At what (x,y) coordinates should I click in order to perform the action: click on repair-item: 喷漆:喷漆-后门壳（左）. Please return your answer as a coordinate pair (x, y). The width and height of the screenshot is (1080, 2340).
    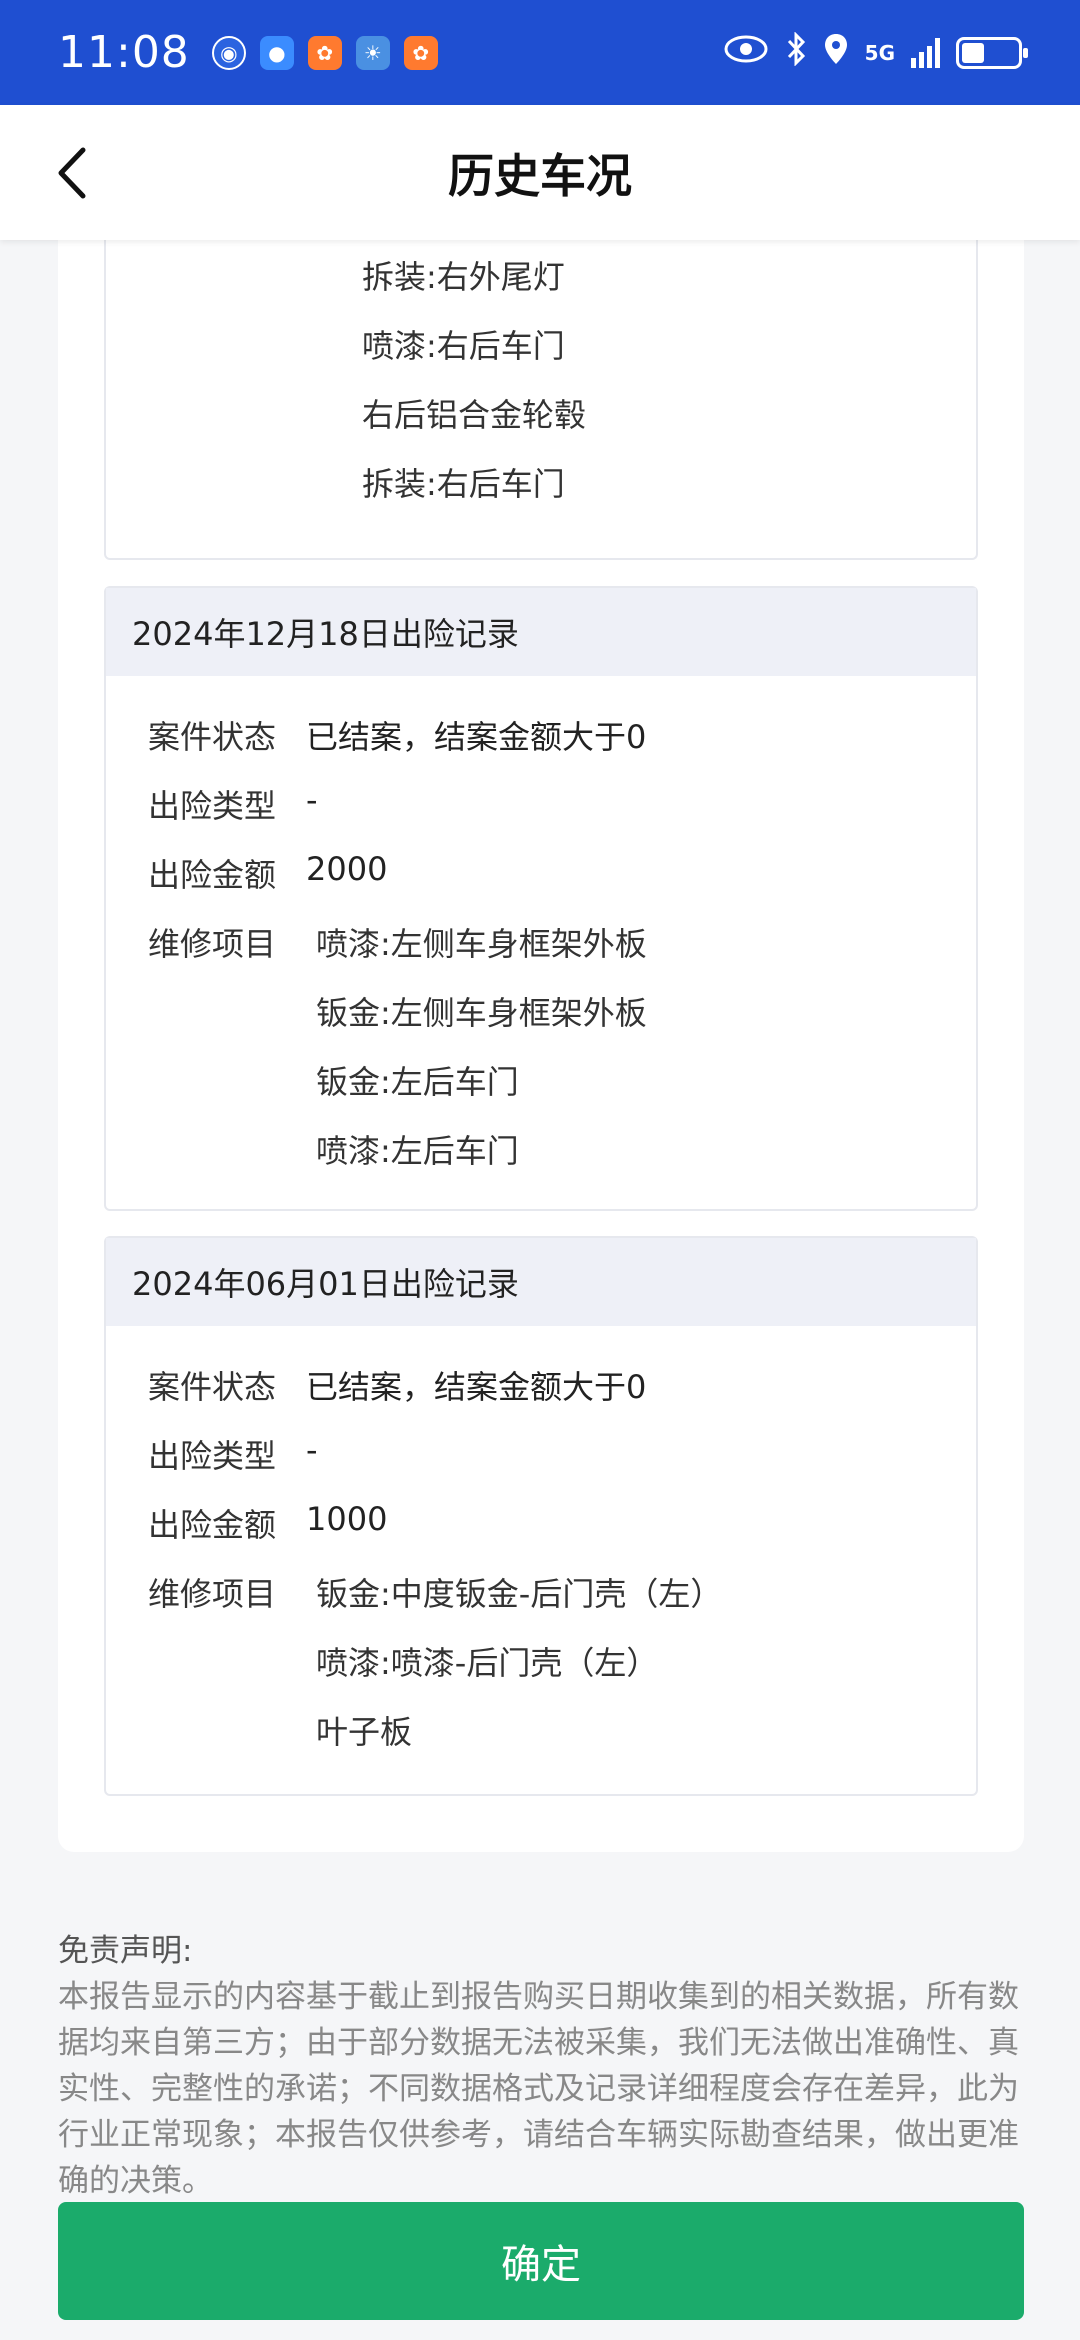
    Looking at the image, I should click on (487, 1663).